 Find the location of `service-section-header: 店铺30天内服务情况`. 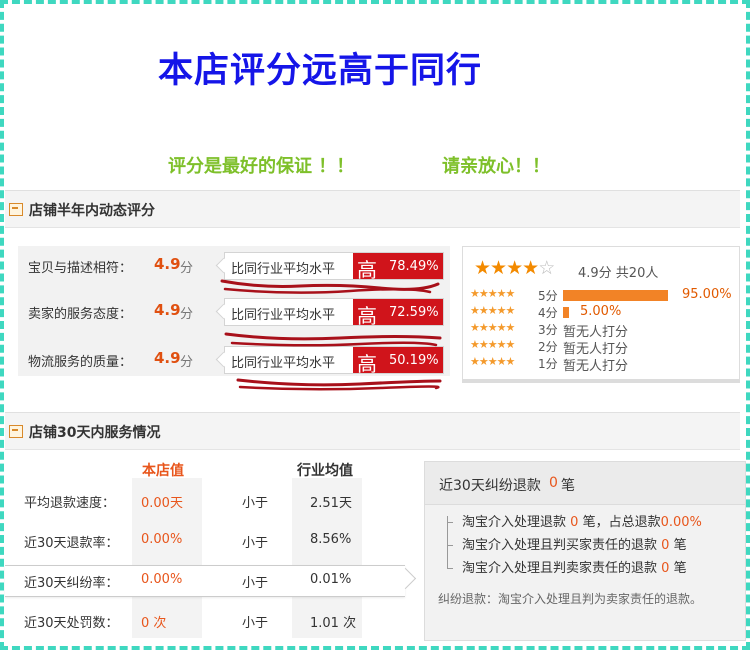

service-section-header: 店铺30天内服务情况 is located at coordinates (372, 431).